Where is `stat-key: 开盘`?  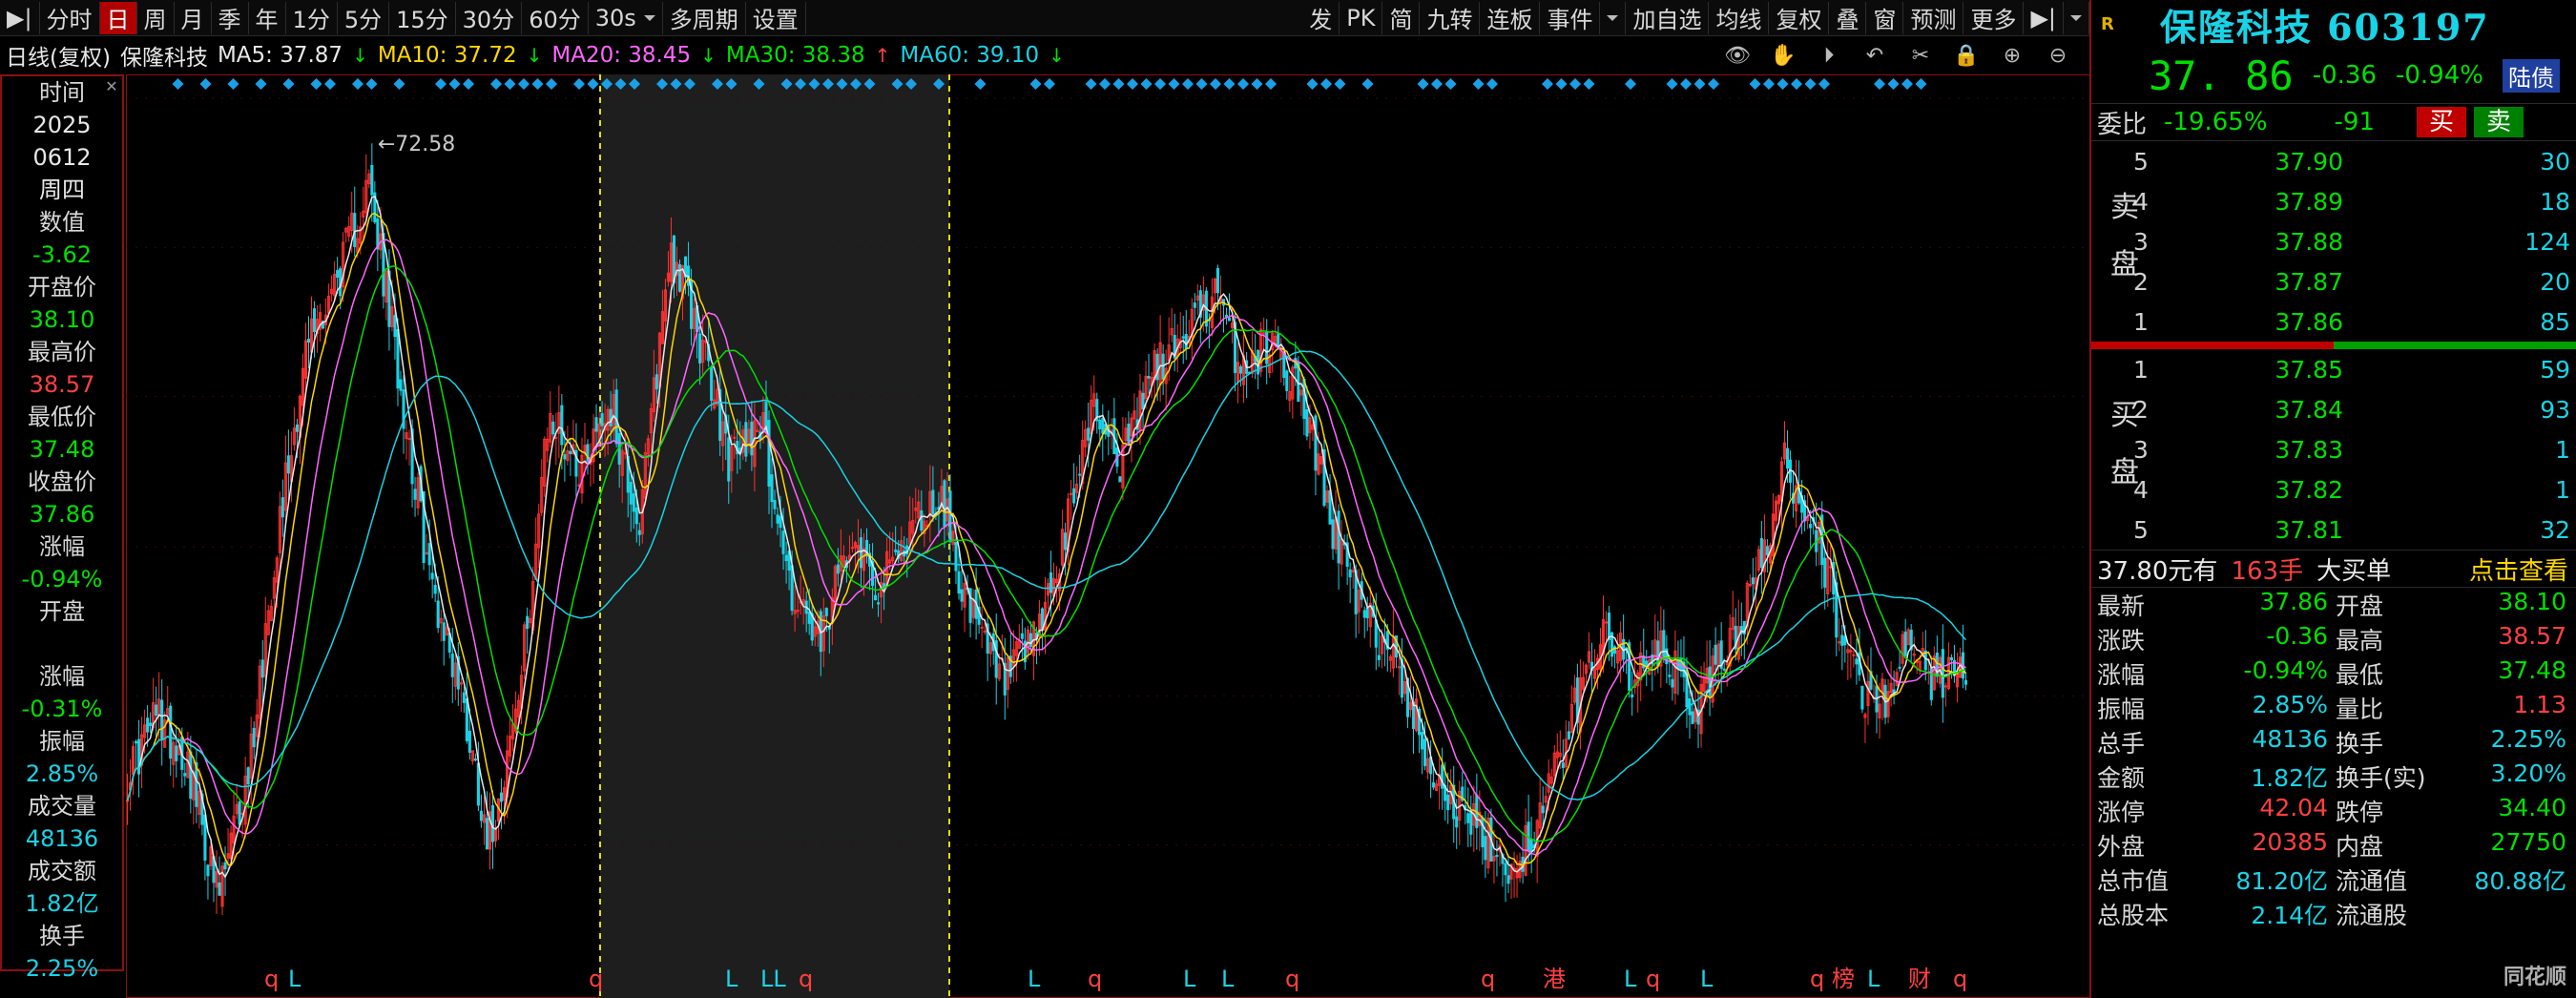 stat-key: 开盘 is located at coordinates (2360, 606).